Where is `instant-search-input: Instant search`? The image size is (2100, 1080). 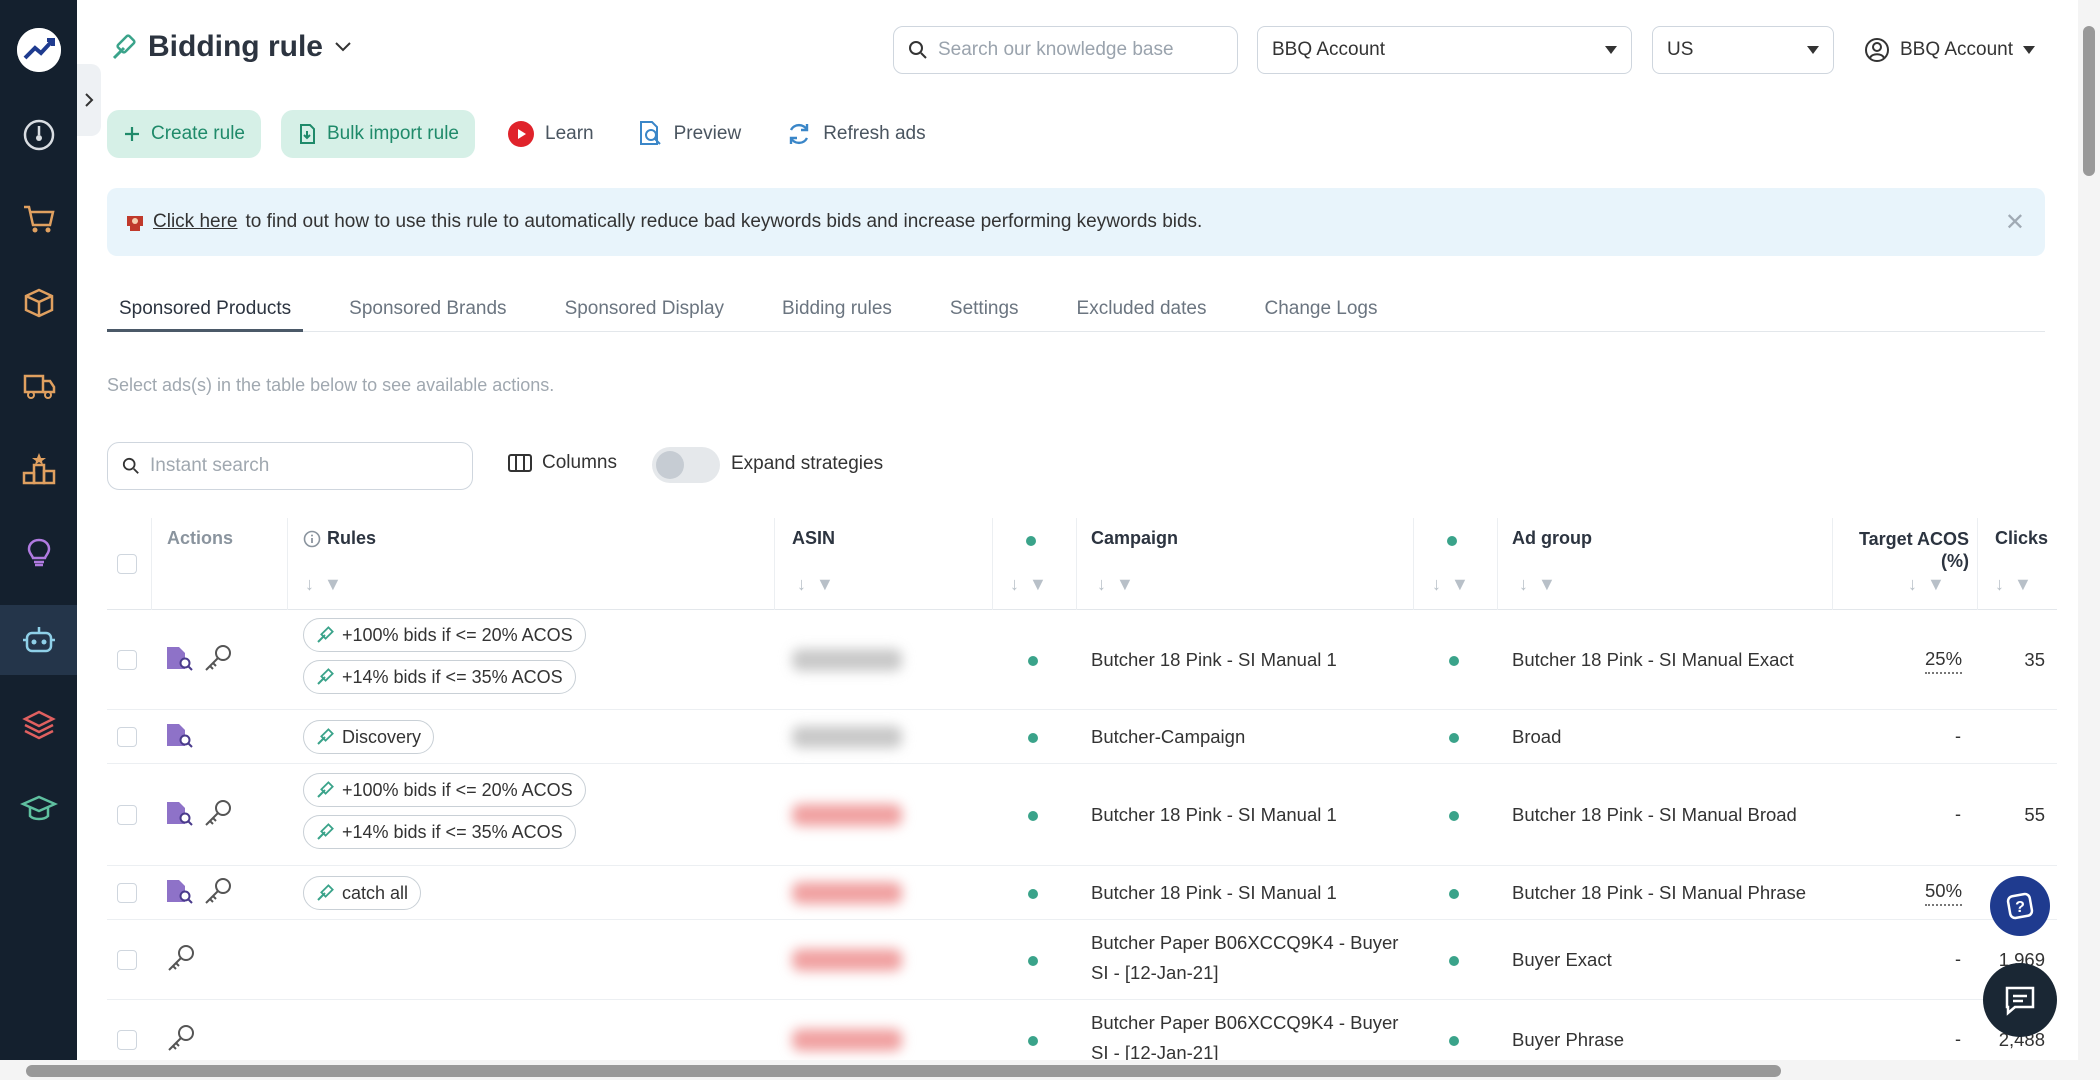
instant-search-input: Instant search is located at coordinates (290, 466).